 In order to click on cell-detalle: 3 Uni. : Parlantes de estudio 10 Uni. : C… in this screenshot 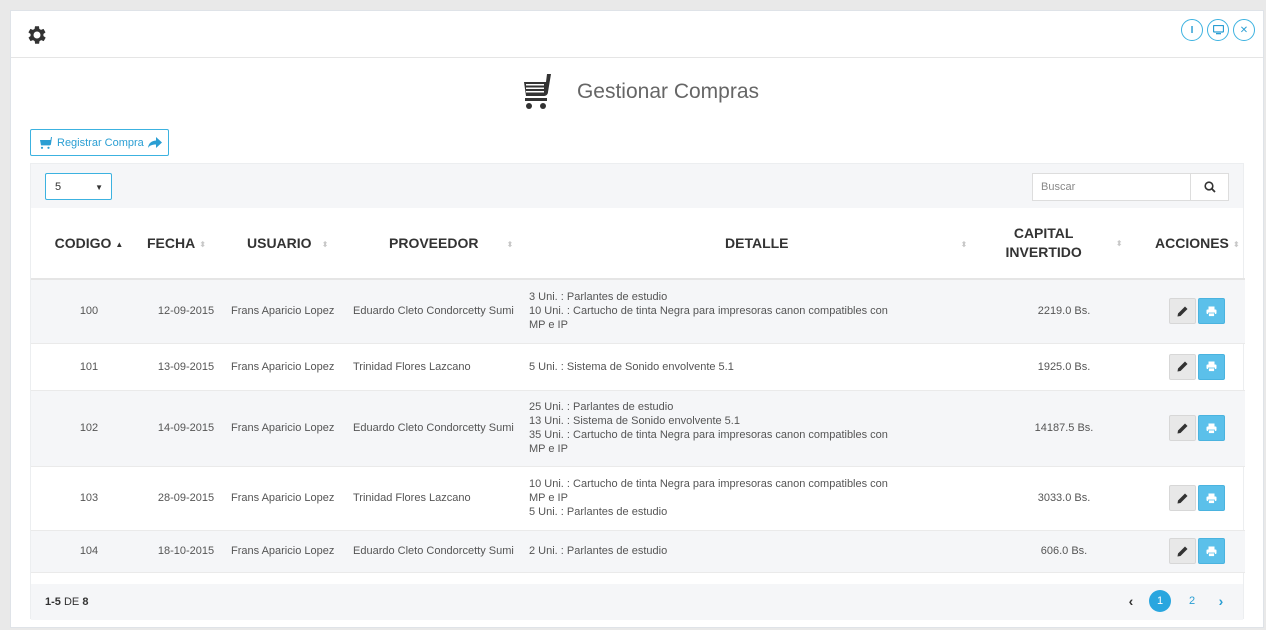, I will do `click(751, 311)`.